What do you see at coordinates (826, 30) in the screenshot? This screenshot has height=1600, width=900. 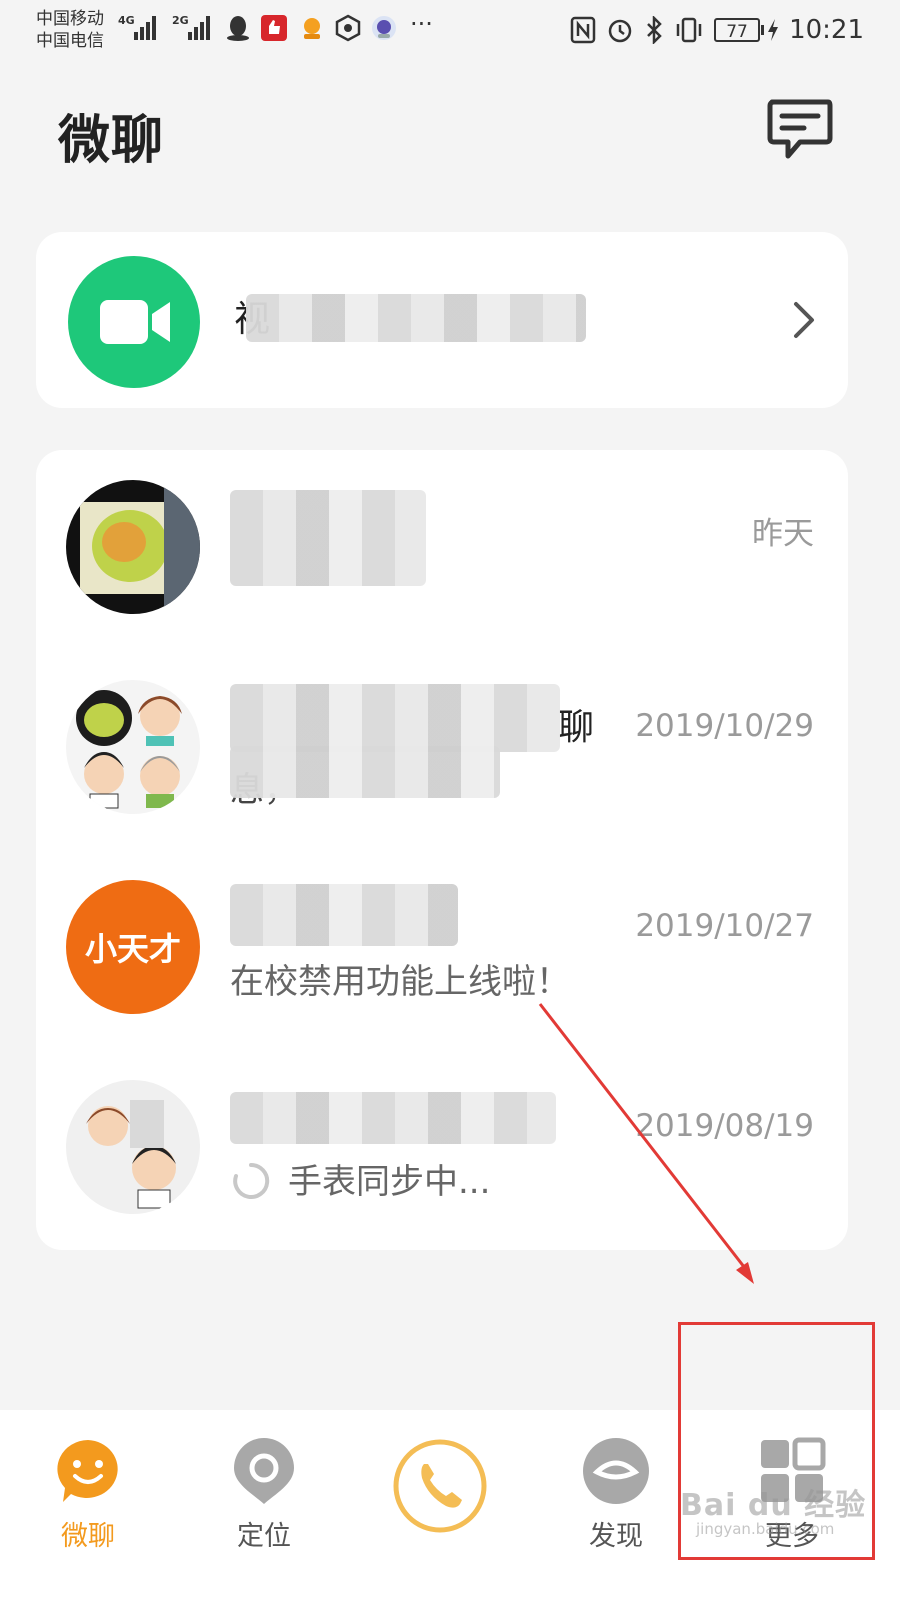 I see `clock-time: 10:21` at bounding box center [826, 30].